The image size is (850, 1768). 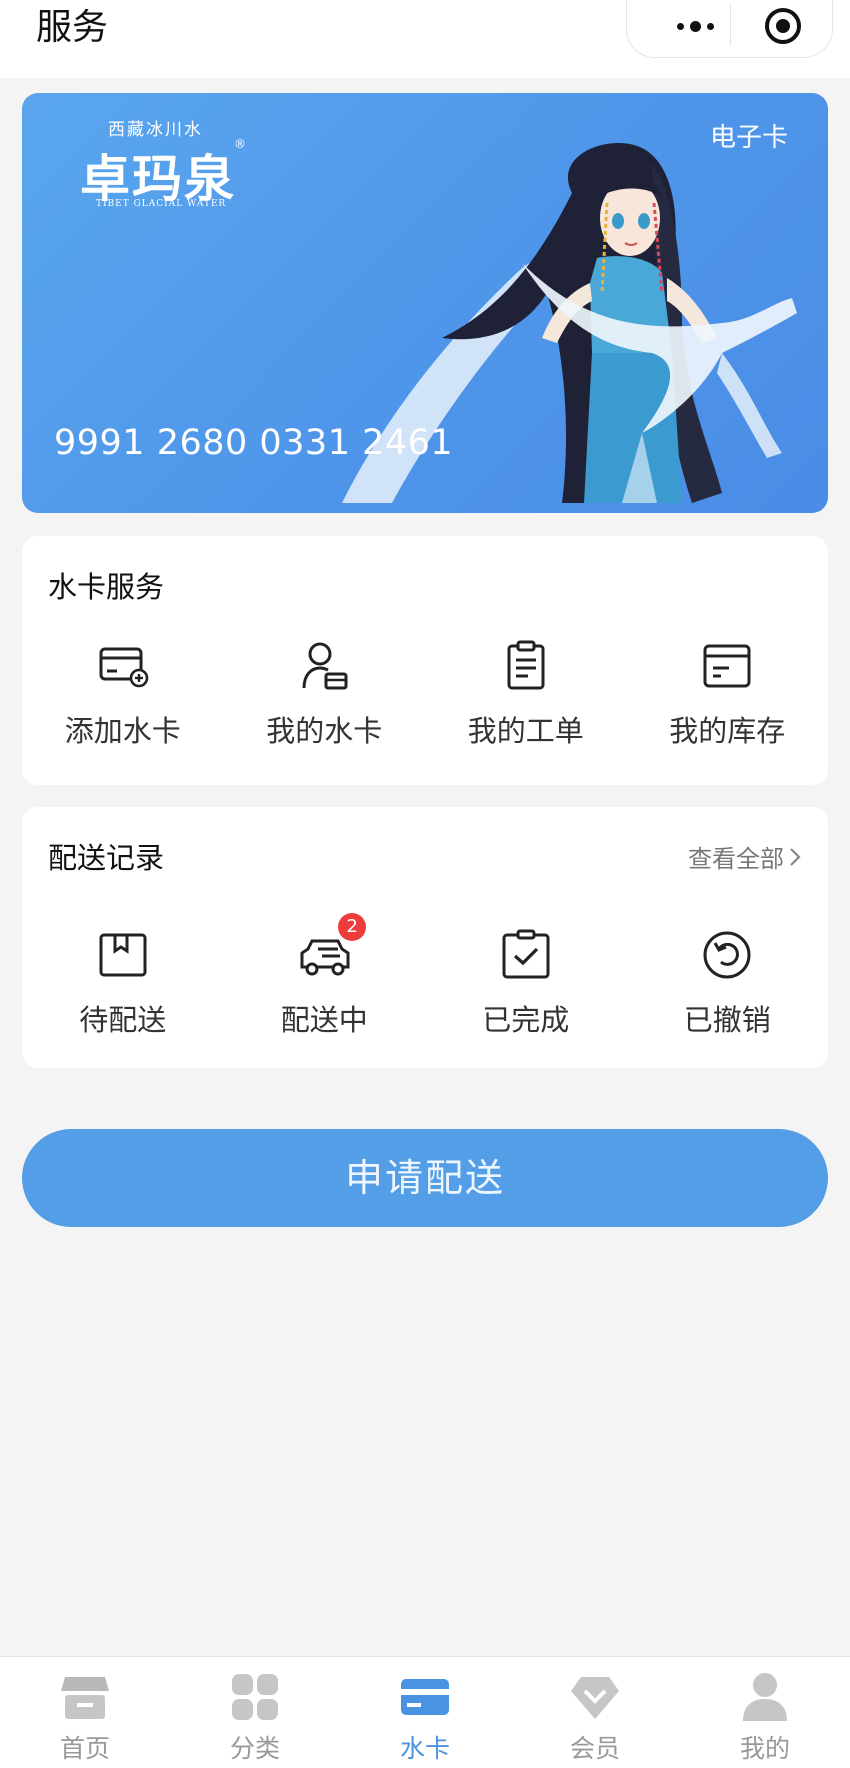 What do you see at coordinates (728, 984) in the screenshot?
I see `cancelled-button: 已撤销` at bounding box center [728, 984].